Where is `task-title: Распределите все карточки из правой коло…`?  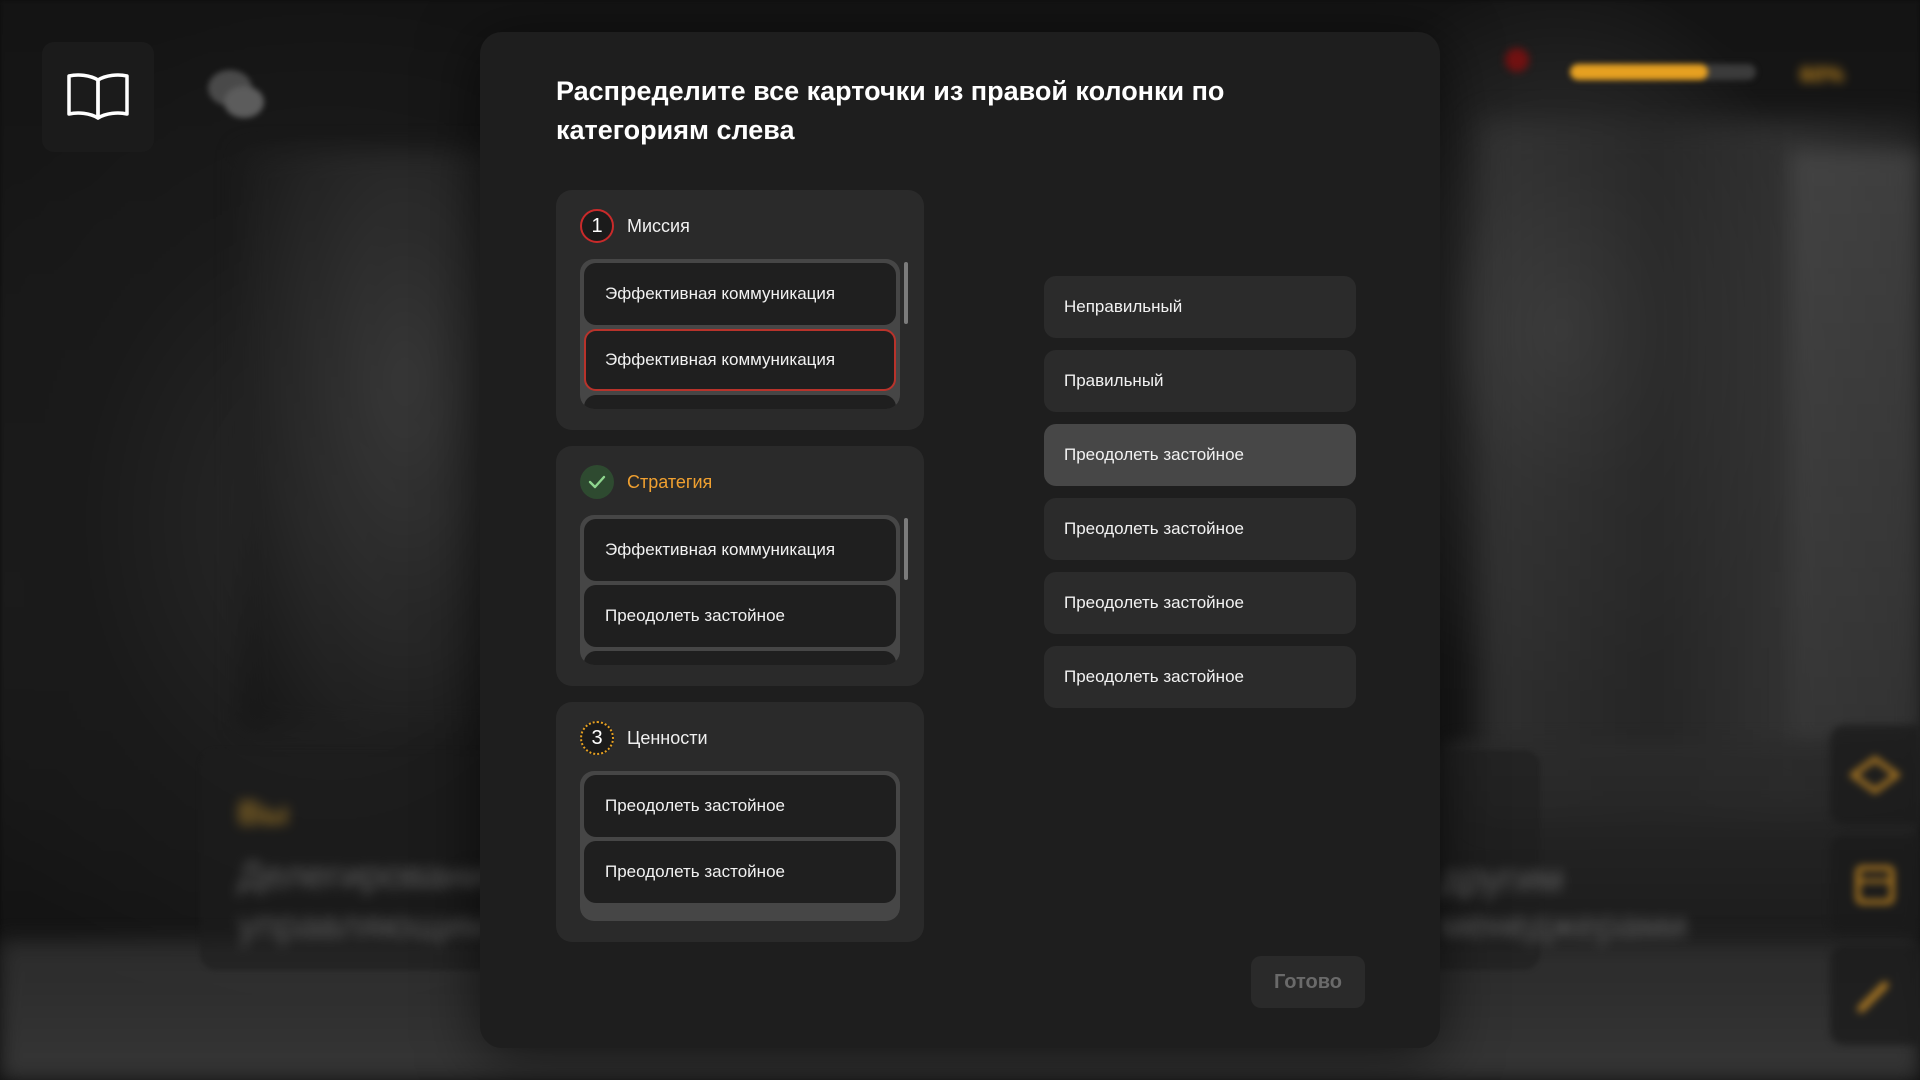 task-title: Распределите все карточки из правой коло… is located at coordinates (890, 110).